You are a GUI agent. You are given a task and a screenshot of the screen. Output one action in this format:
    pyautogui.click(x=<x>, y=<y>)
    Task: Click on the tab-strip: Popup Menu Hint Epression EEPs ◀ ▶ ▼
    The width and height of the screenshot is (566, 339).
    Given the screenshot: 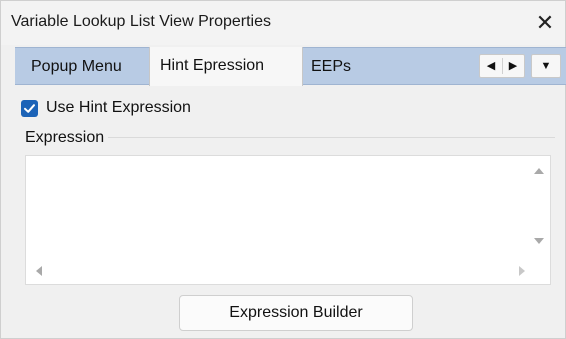 What is the action you would take?
    pyautogui.click(x=290, y=66)
    